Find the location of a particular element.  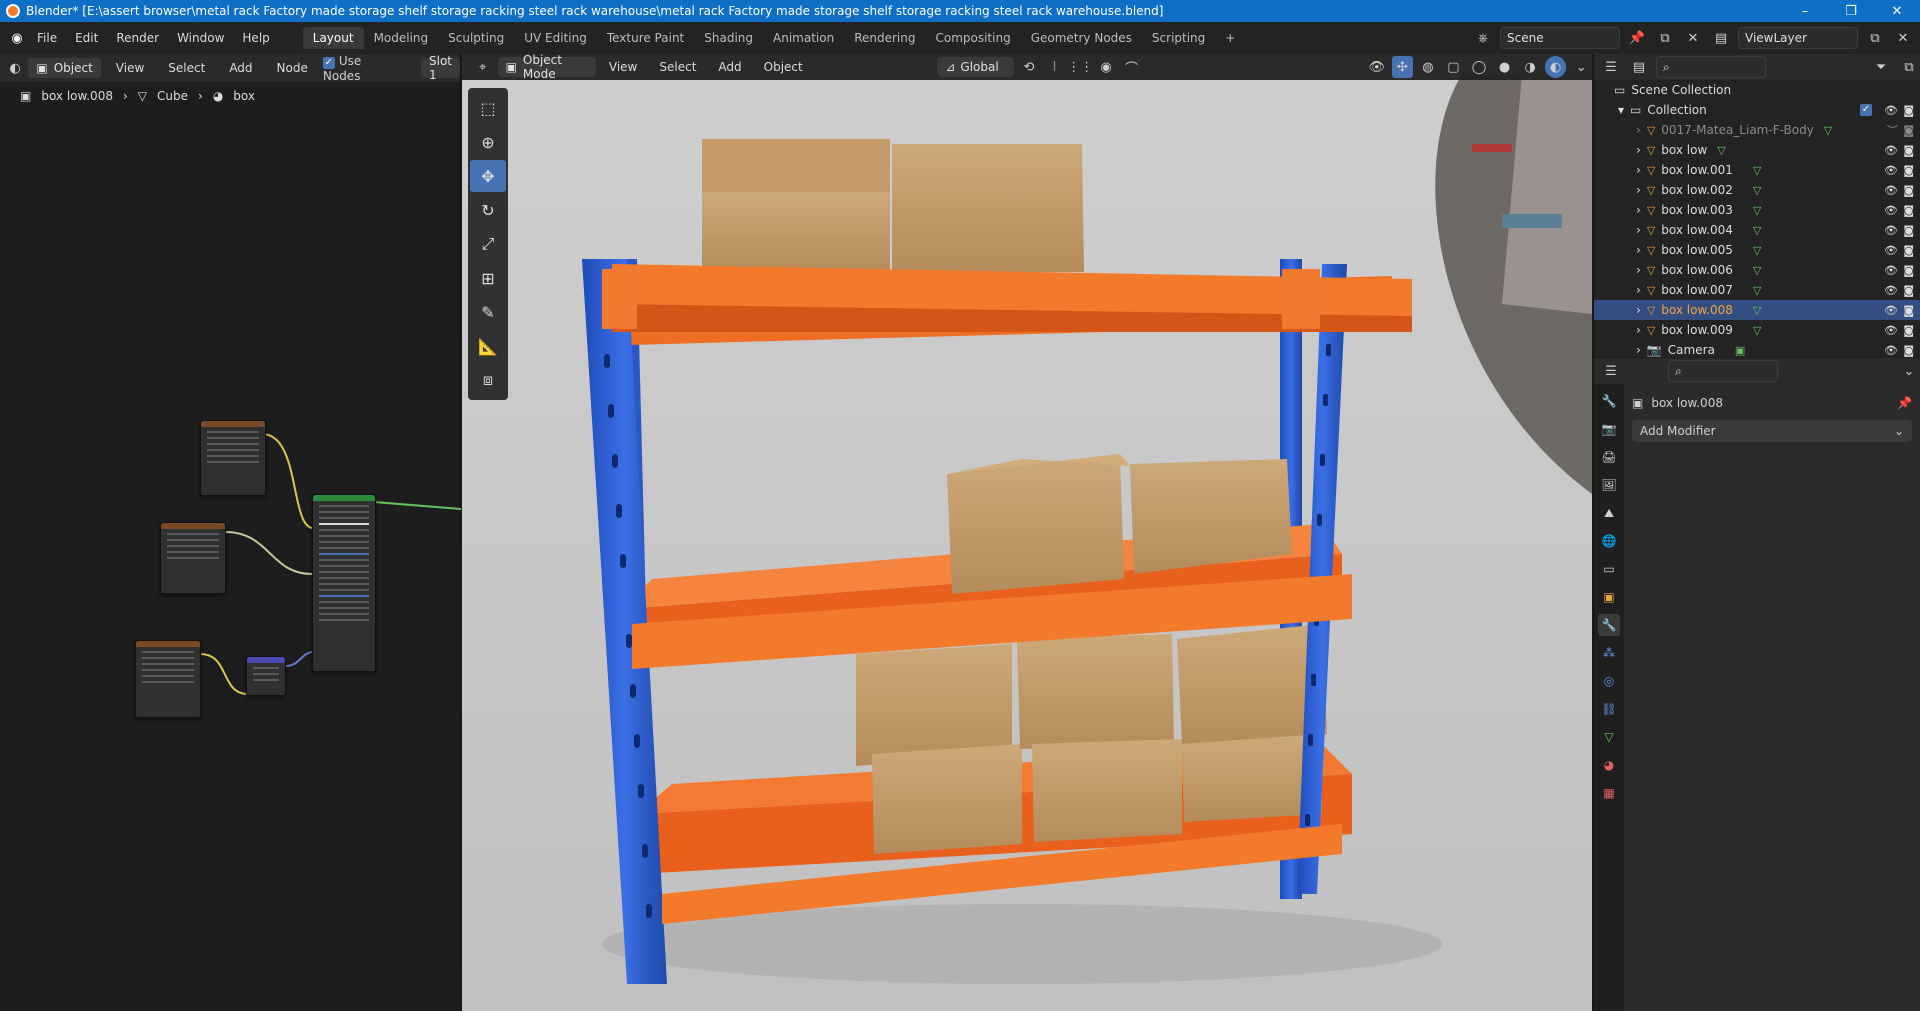

menu-file: File is located at coordinates (47, 38).